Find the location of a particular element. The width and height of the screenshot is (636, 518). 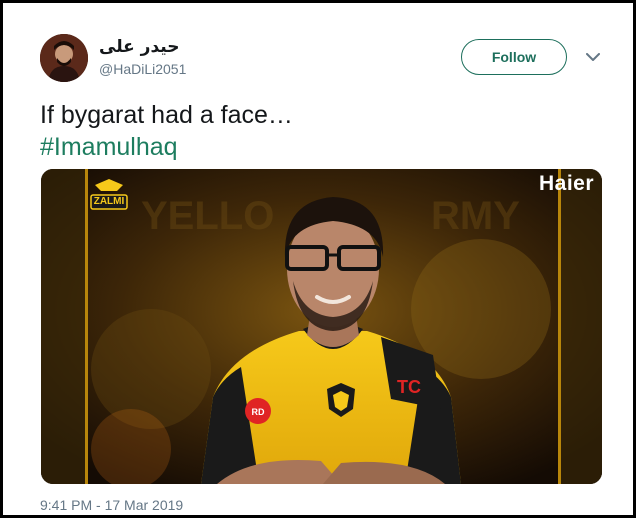

team-logo: ZALMI is located at coordinates (109, 197).